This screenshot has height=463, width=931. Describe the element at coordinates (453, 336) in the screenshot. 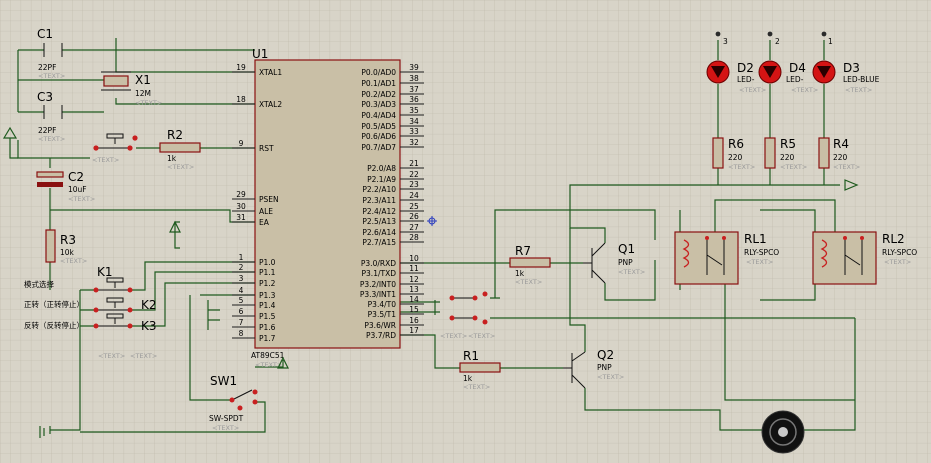

I see `p3-switch-text-a: <TEXT>` at that location.